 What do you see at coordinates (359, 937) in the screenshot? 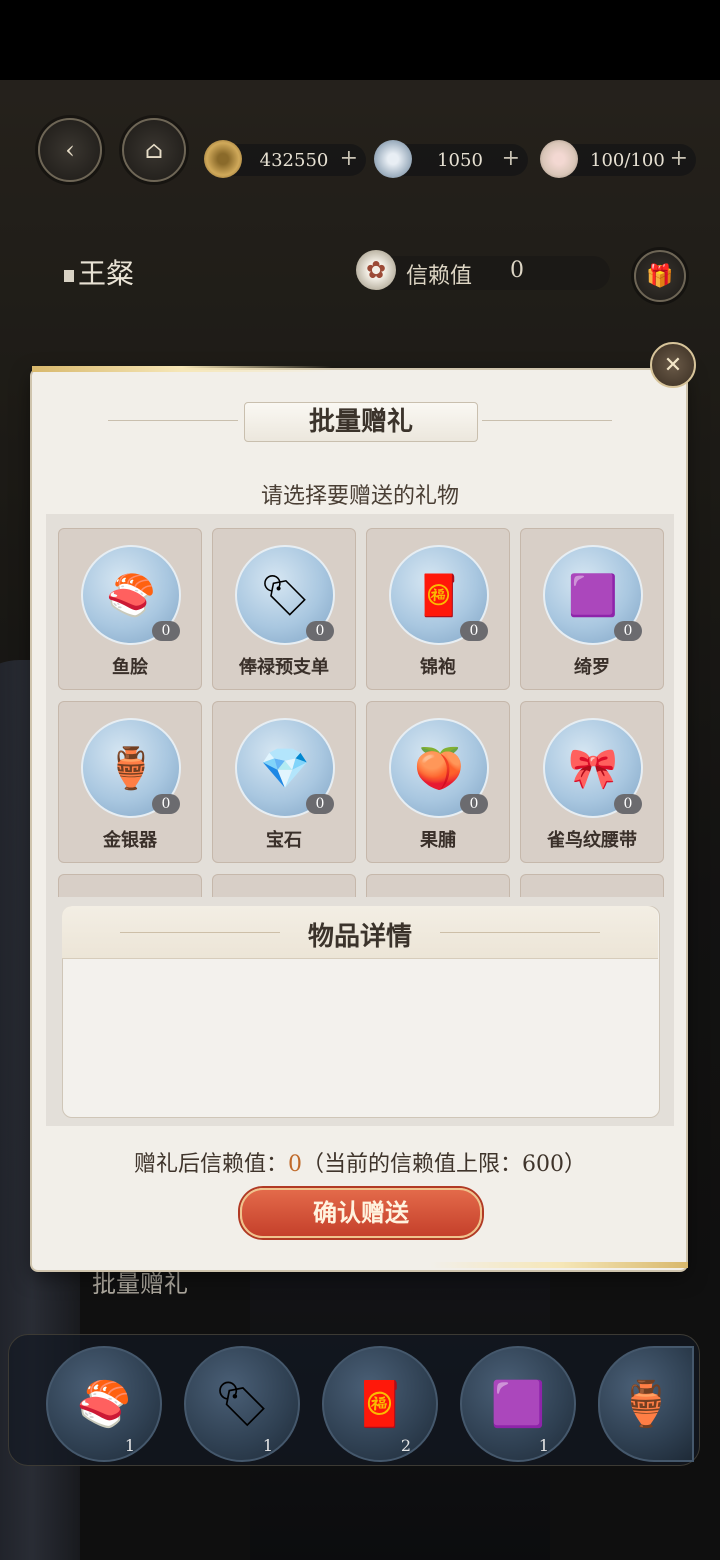
I see `item-detail-title: 物品详情` at bounding box center [359, 937].